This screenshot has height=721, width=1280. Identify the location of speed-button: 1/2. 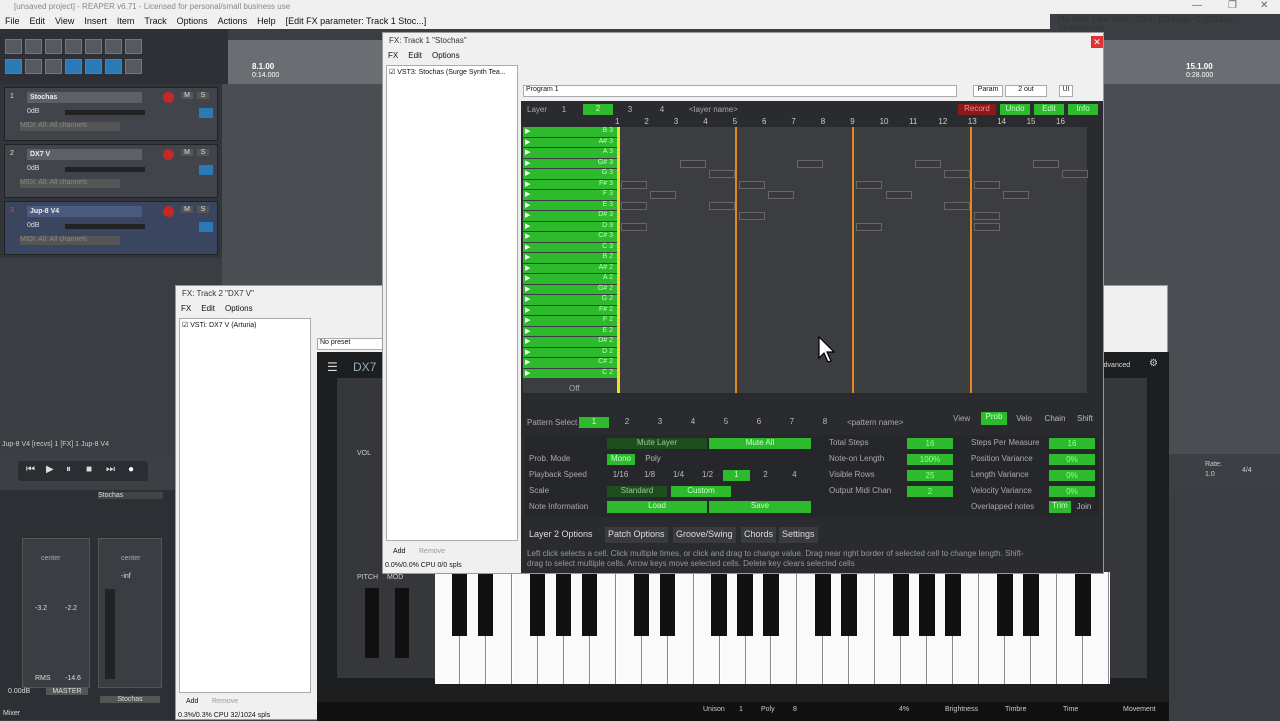
(707, 475).